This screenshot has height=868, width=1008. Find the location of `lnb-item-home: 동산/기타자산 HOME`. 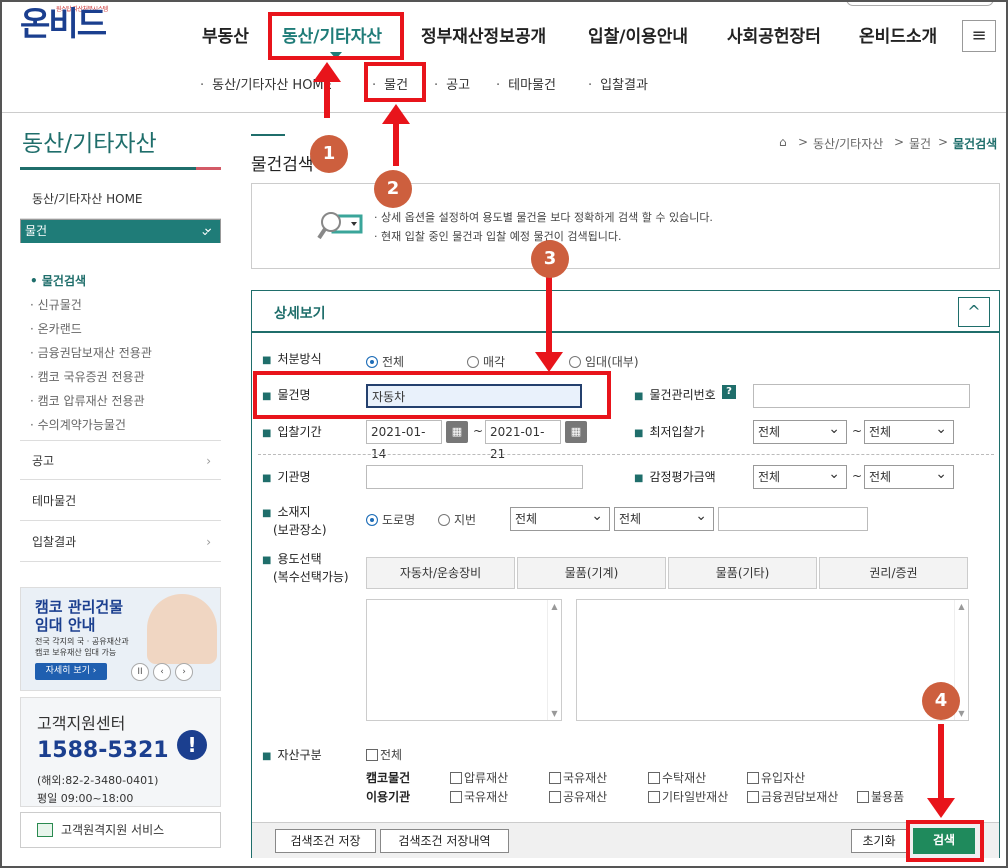

lnb-item-home: 동산/기타자산 HOME is located at coordinates (120, 199).